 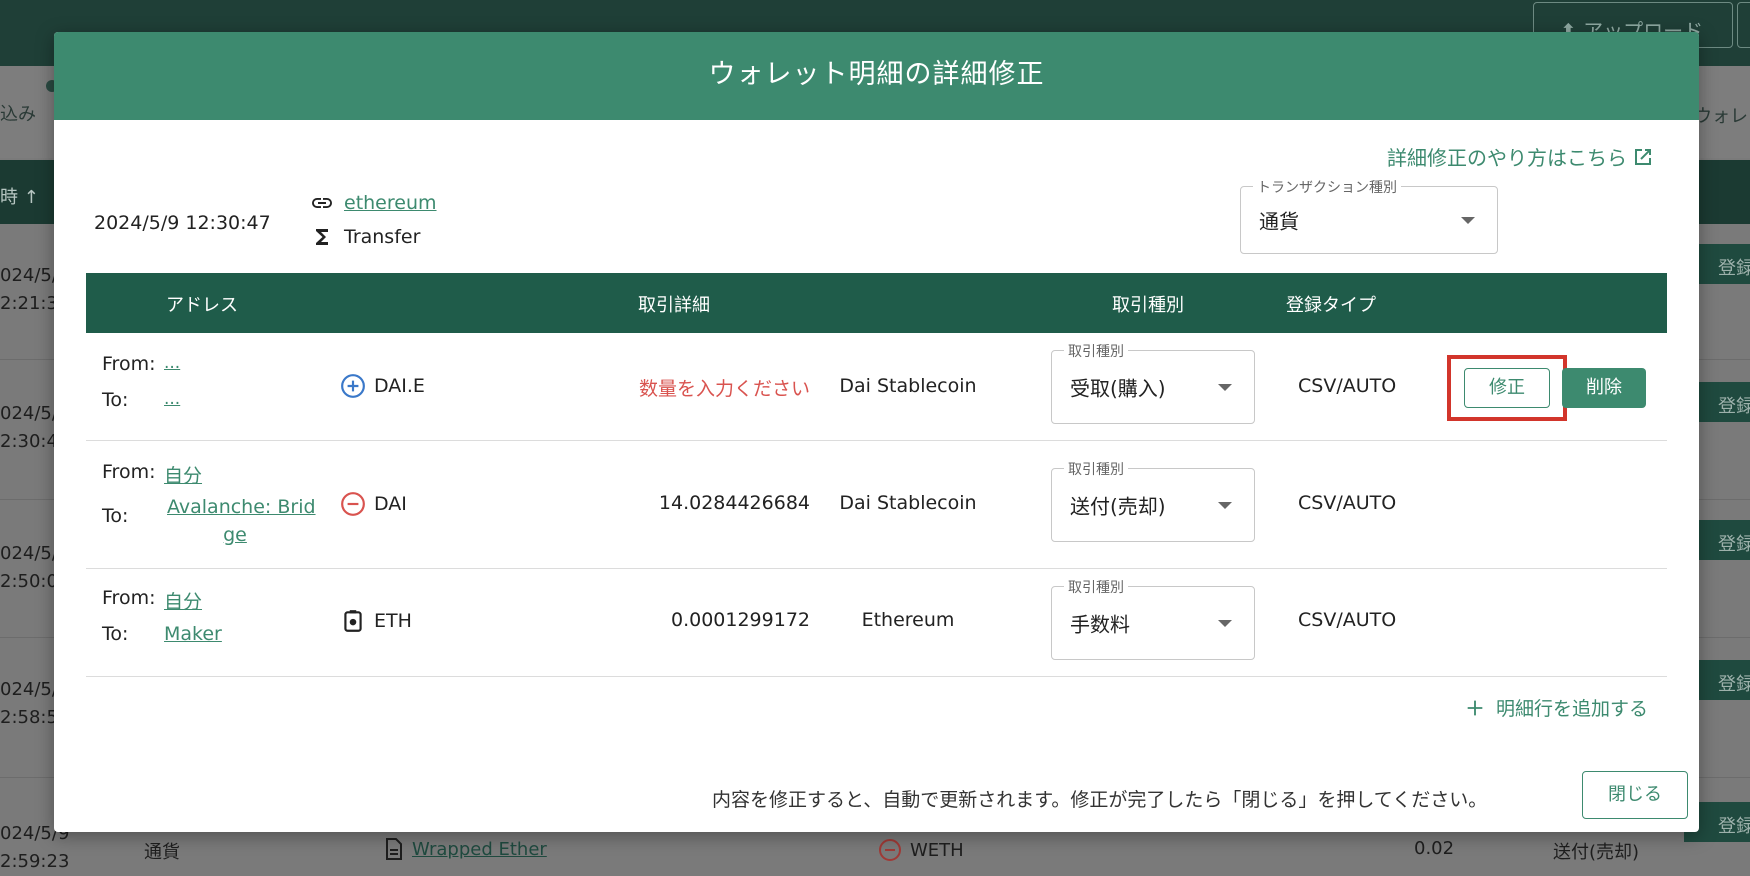 I want to click on add-row-label: 明細行を追加する, so click(x=1572, y=709).